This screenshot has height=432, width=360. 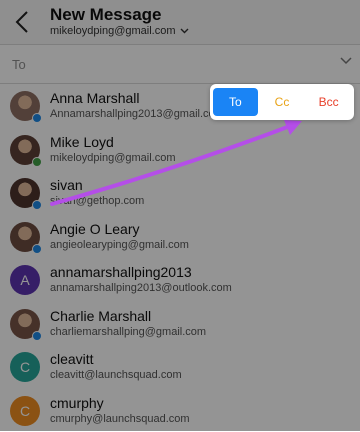 What do you see at coordinates (120, 419) in the screenshot?
I see `contact-email: cmurphy@launchsquad.com` at bounding box center [120, 419].